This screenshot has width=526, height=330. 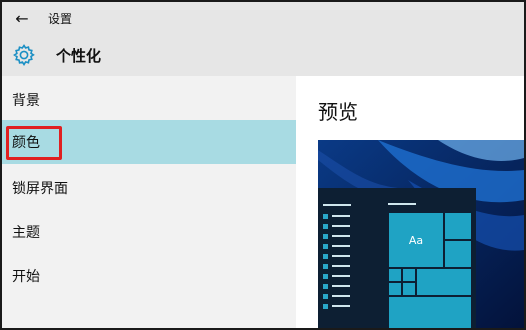 I want to click on sidebar-item-themes: 主题, so click(x=149, y=232).